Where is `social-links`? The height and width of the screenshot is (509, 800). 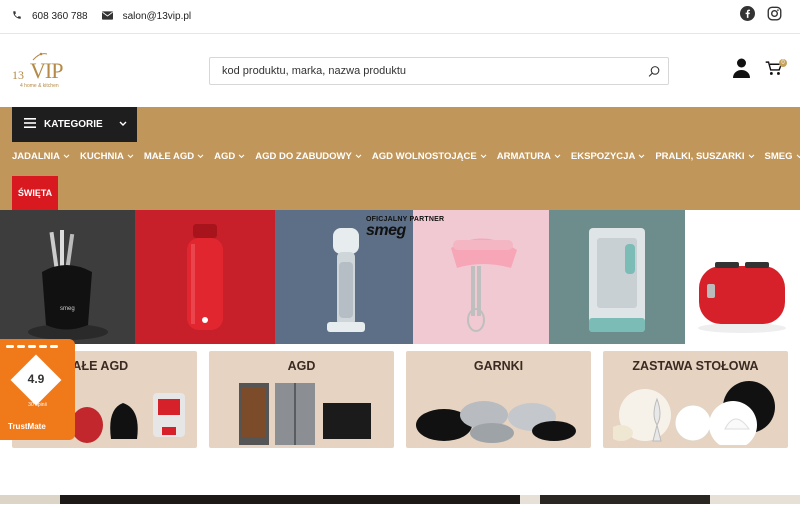 social-links is located at coordinates (761, 15).